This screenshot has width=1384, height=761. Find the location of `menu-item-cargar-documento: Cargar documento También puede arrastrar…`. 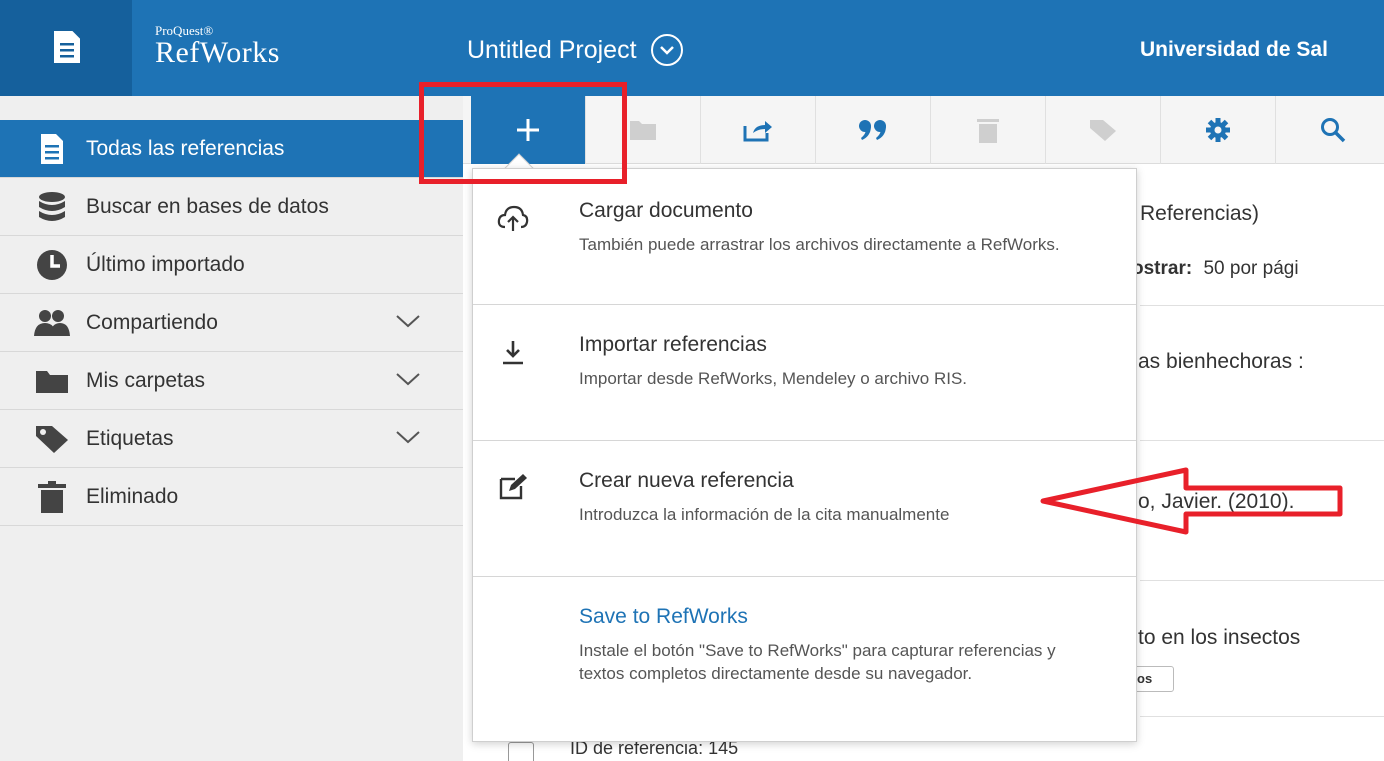

menu-item-cargar-documento: Cargar documento También puede arrastrar… is located at coordinates (804, 237).